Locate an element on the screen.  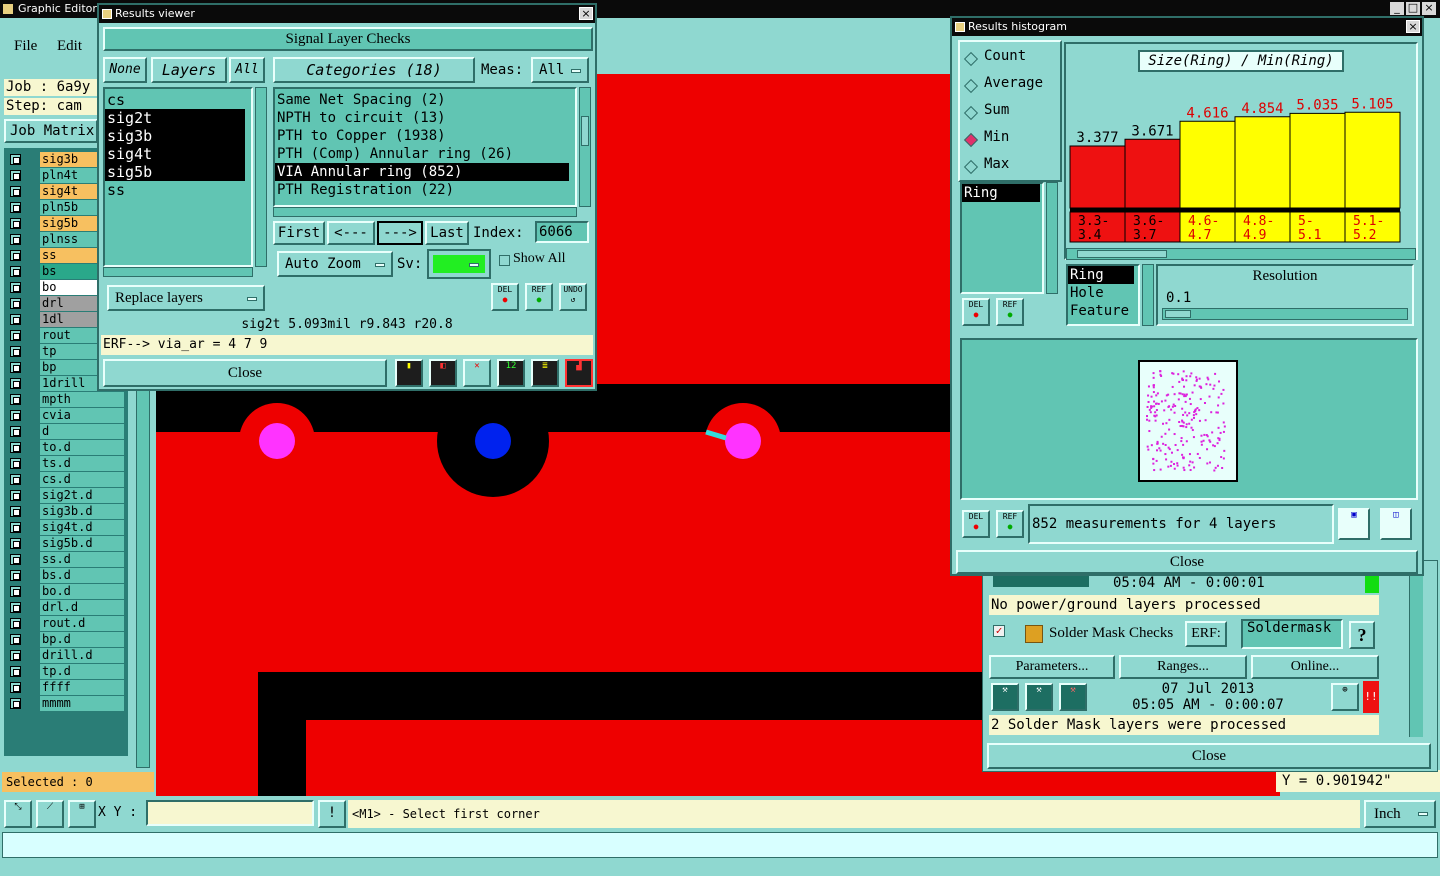
layer-row: cs.d is located at coordinates (66, 479).